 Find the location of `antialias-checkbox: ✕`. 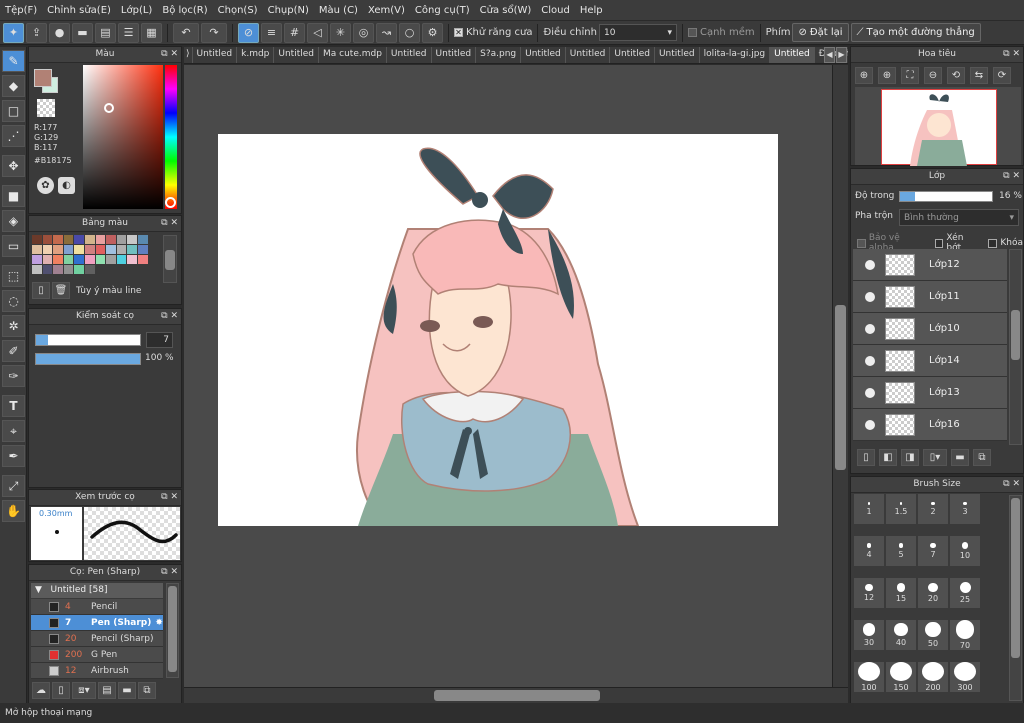

antialias-checkbox: ✕ is located at coordinates (458, 32).